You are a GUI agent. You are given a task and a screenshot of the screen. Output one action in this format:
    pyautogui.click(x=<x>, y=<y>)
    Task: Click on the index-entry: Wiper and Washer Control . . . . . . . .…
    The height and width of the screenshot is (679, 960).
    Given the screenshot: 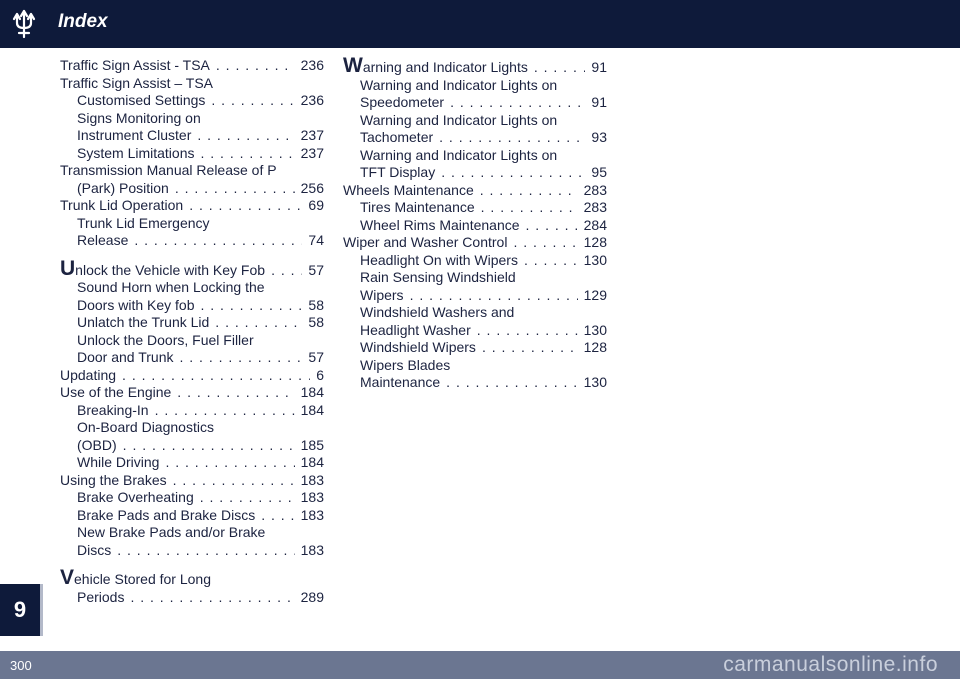 What is the action you would take?
    pyautogui.click(x=475, y=243)
    